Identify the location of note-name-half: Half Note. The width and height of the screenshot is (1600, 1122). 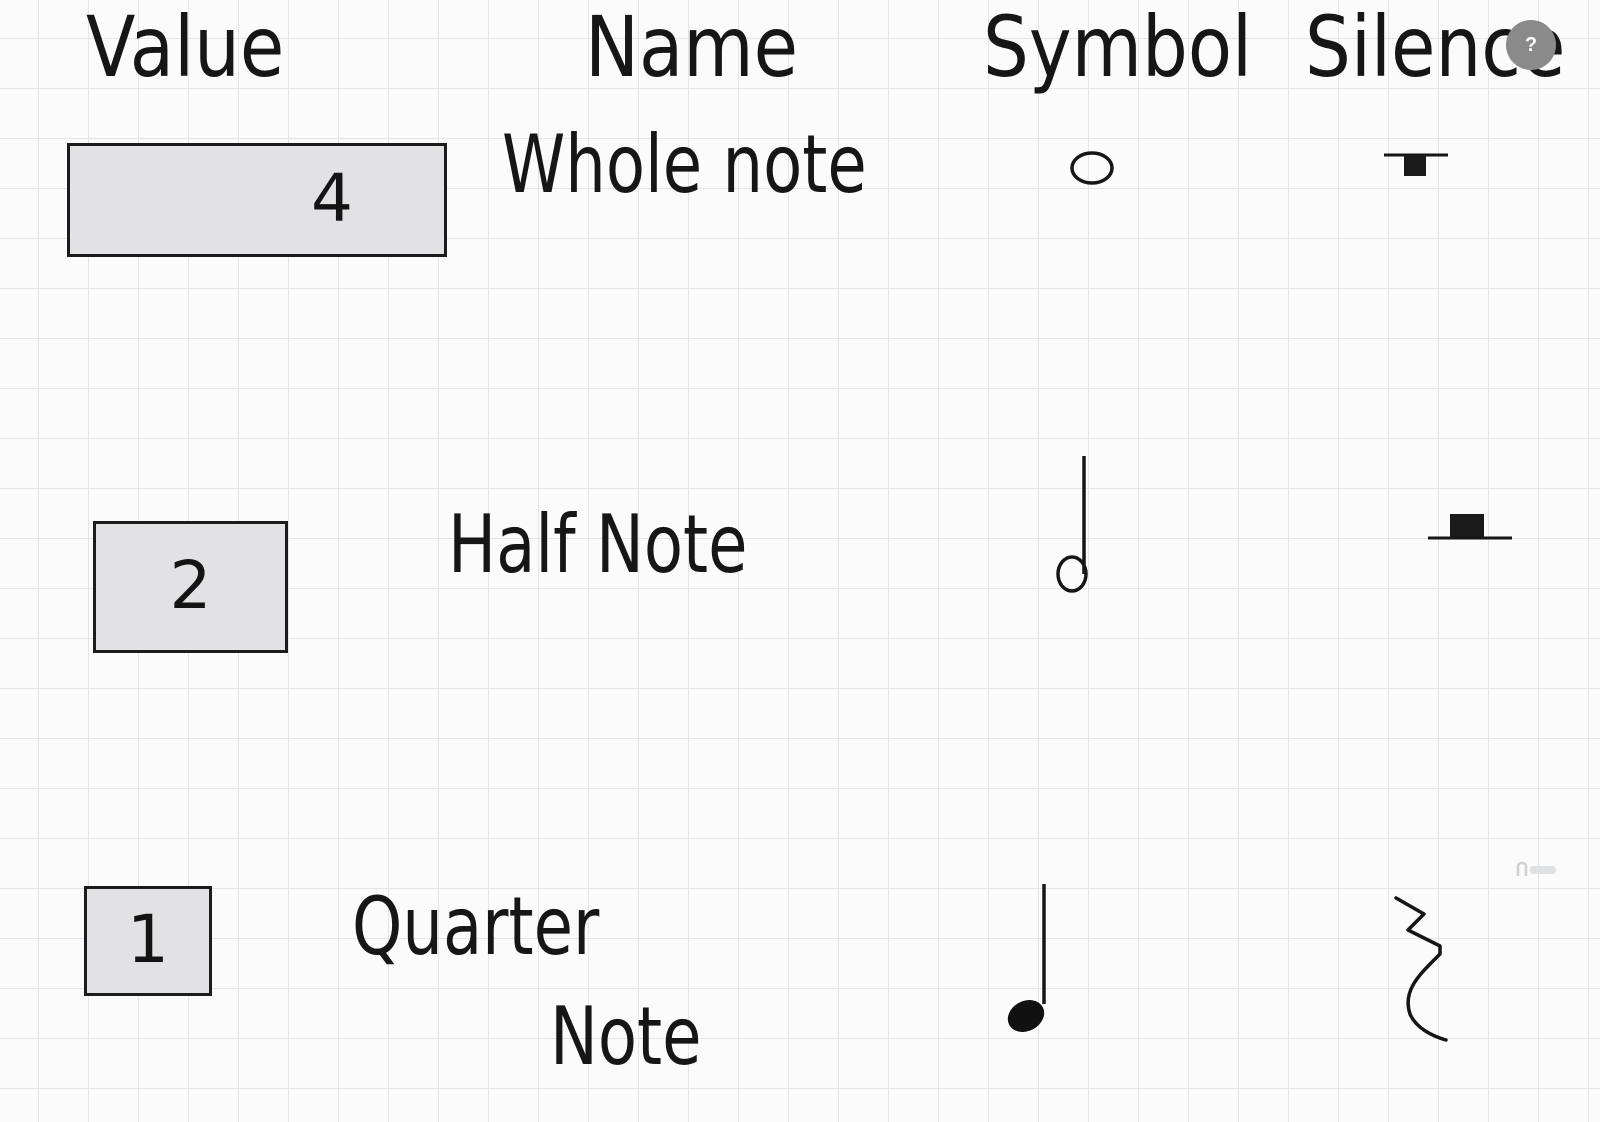
(598, 544).